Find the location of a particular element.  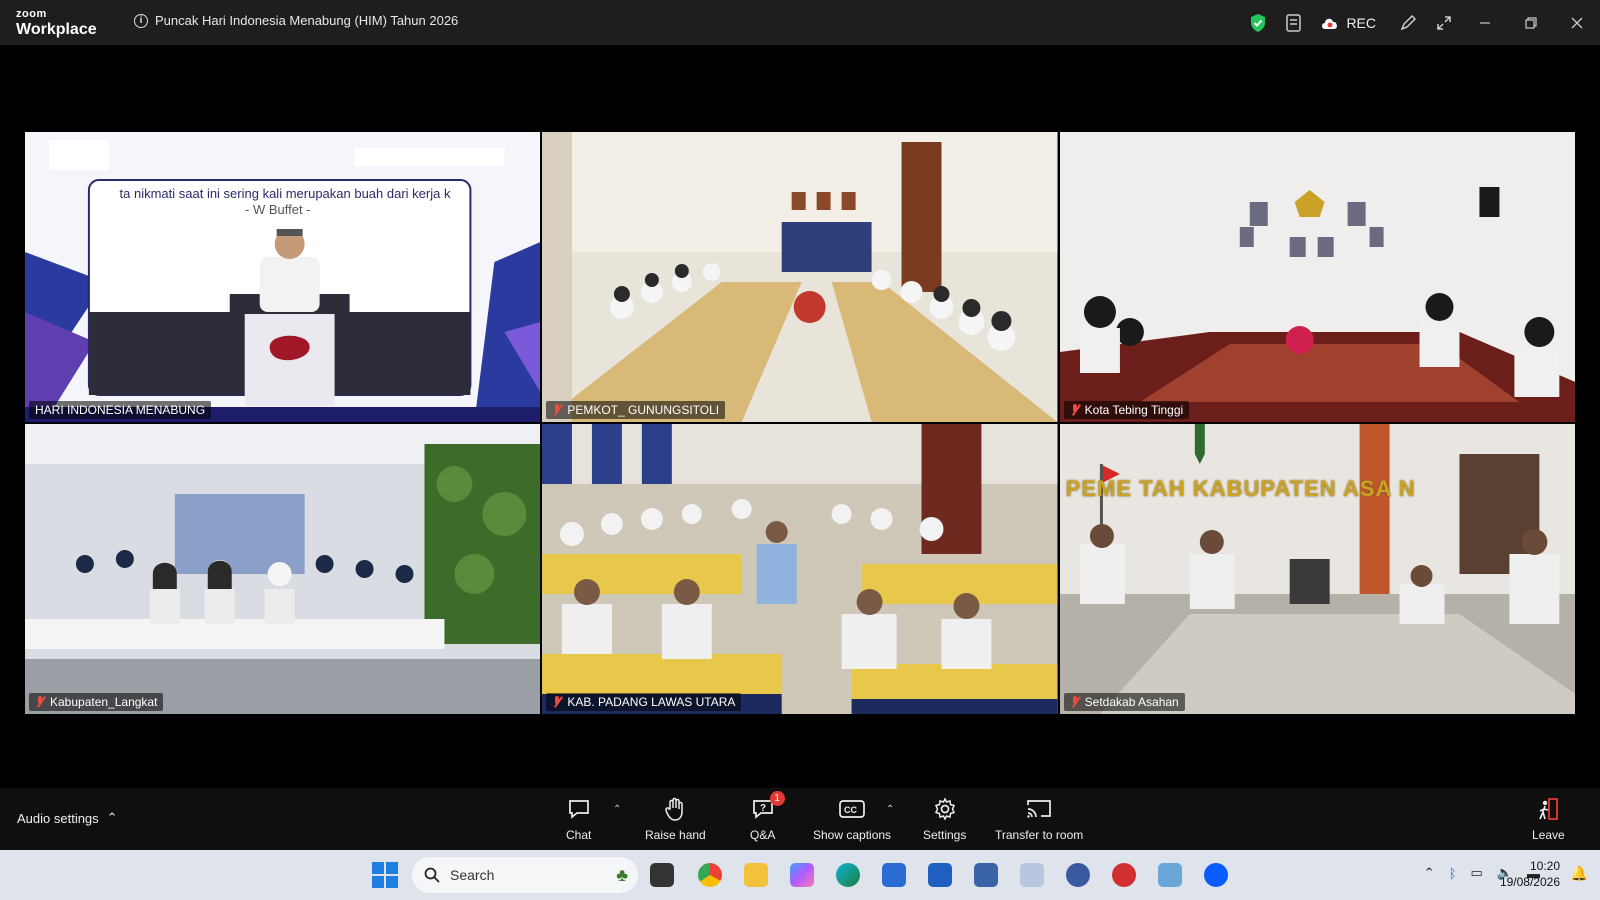

raise-hand-button: Raise hand is located at coordinates (675, 819).